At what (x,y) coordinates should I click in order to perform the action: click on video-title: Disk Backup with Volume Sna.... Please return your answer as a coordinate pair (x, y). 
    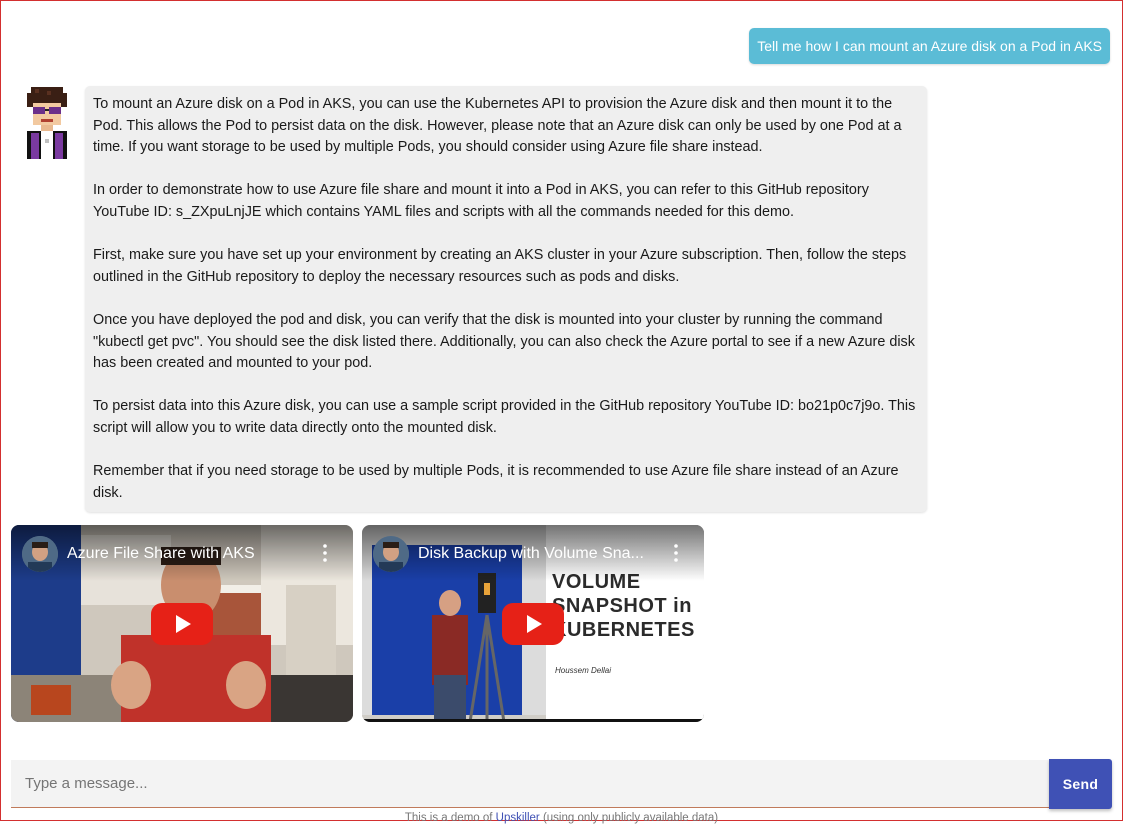
    Looking at the image, I should click on (531, 554).